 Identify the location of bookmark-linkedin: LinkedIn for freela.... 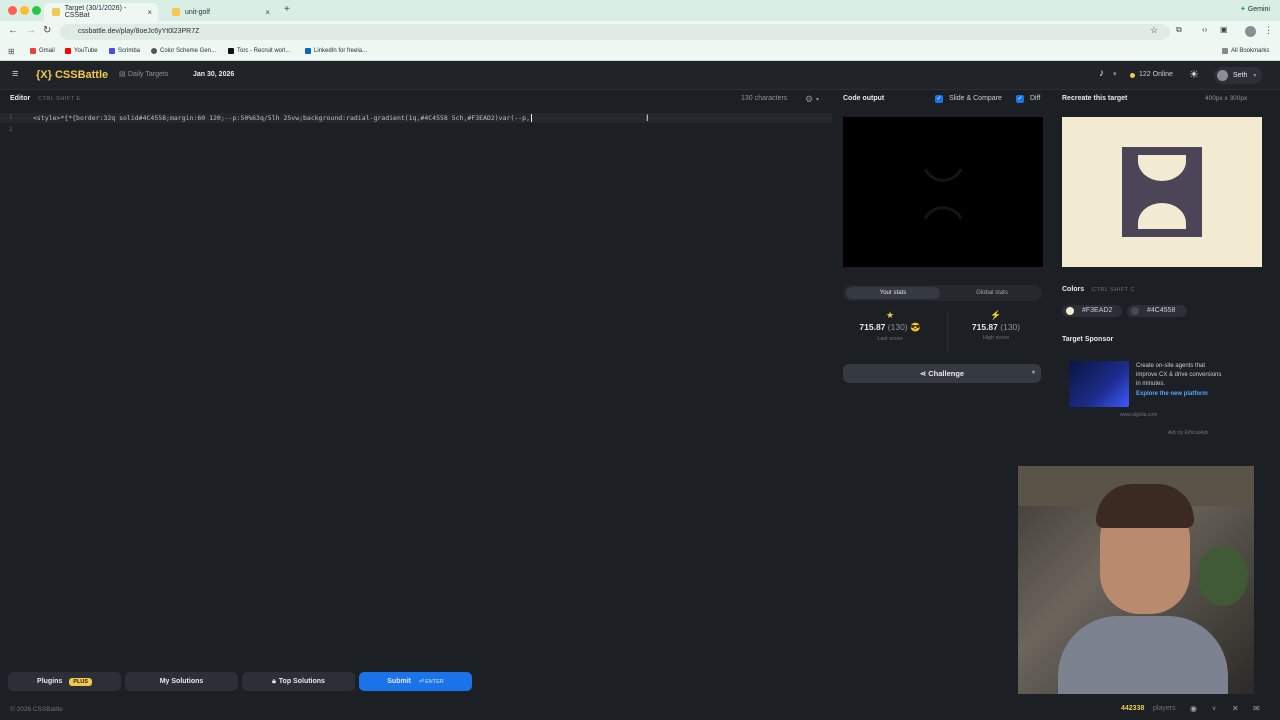
(336, 51).